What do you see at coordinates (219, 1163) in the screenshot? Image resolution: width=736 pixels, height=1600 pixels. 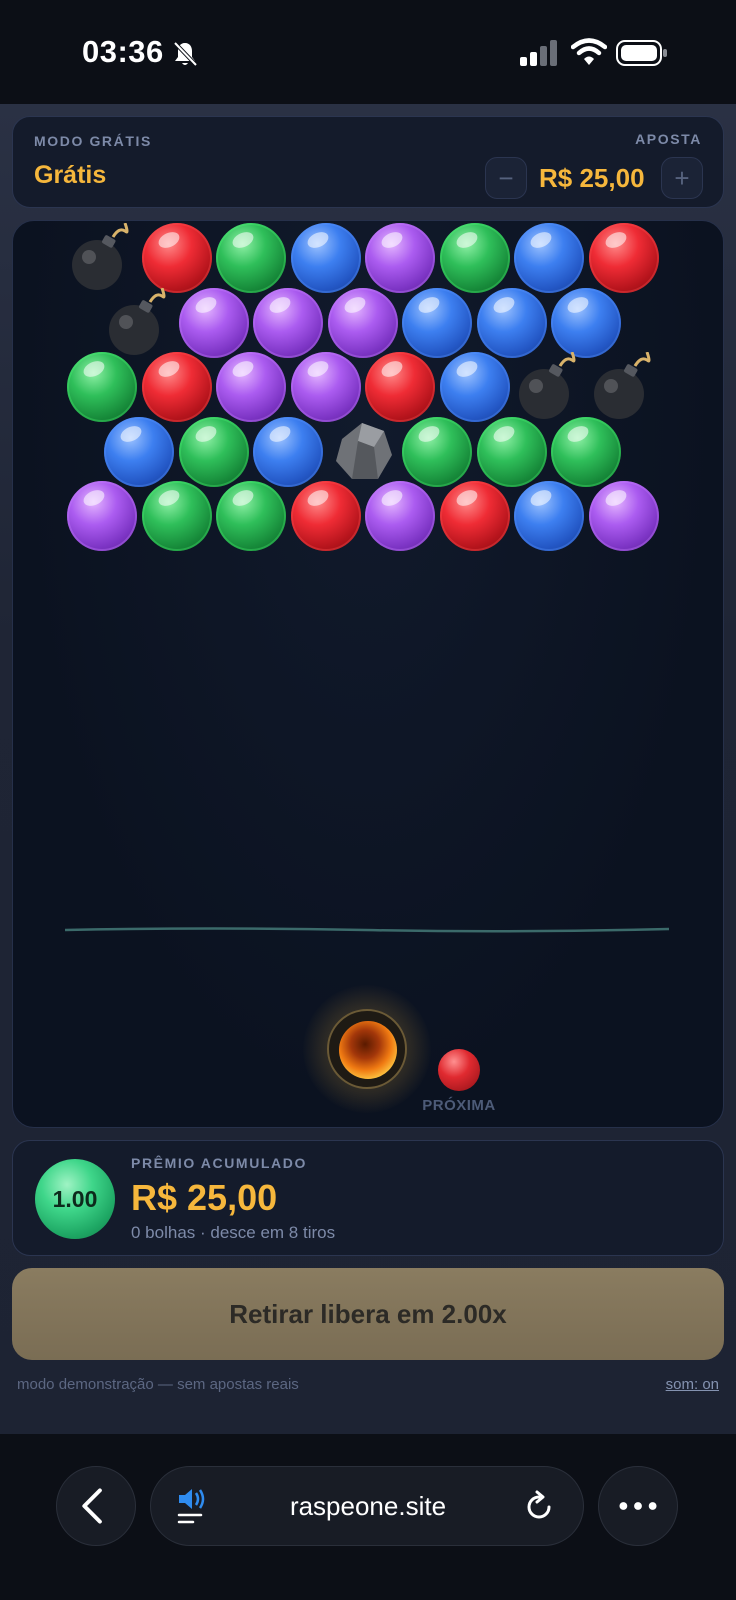 I see `prize-label: PRÊMIO ACUMULADO` at bounding box center [219, 1163].